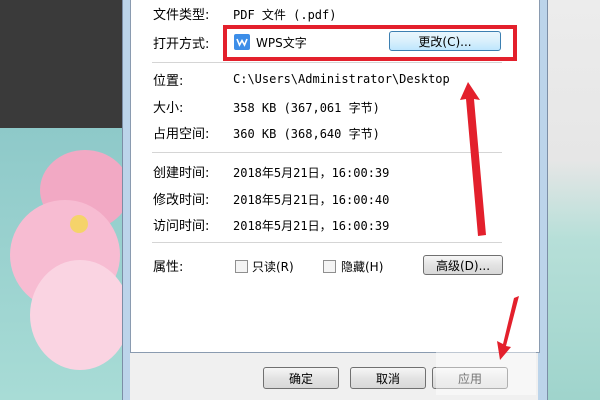 This screenshot has height=400, width=600. What do you see at coordinates (489, 221) in the screenshot?
I see `annotation-arrows` at bounding box center [489, 221].